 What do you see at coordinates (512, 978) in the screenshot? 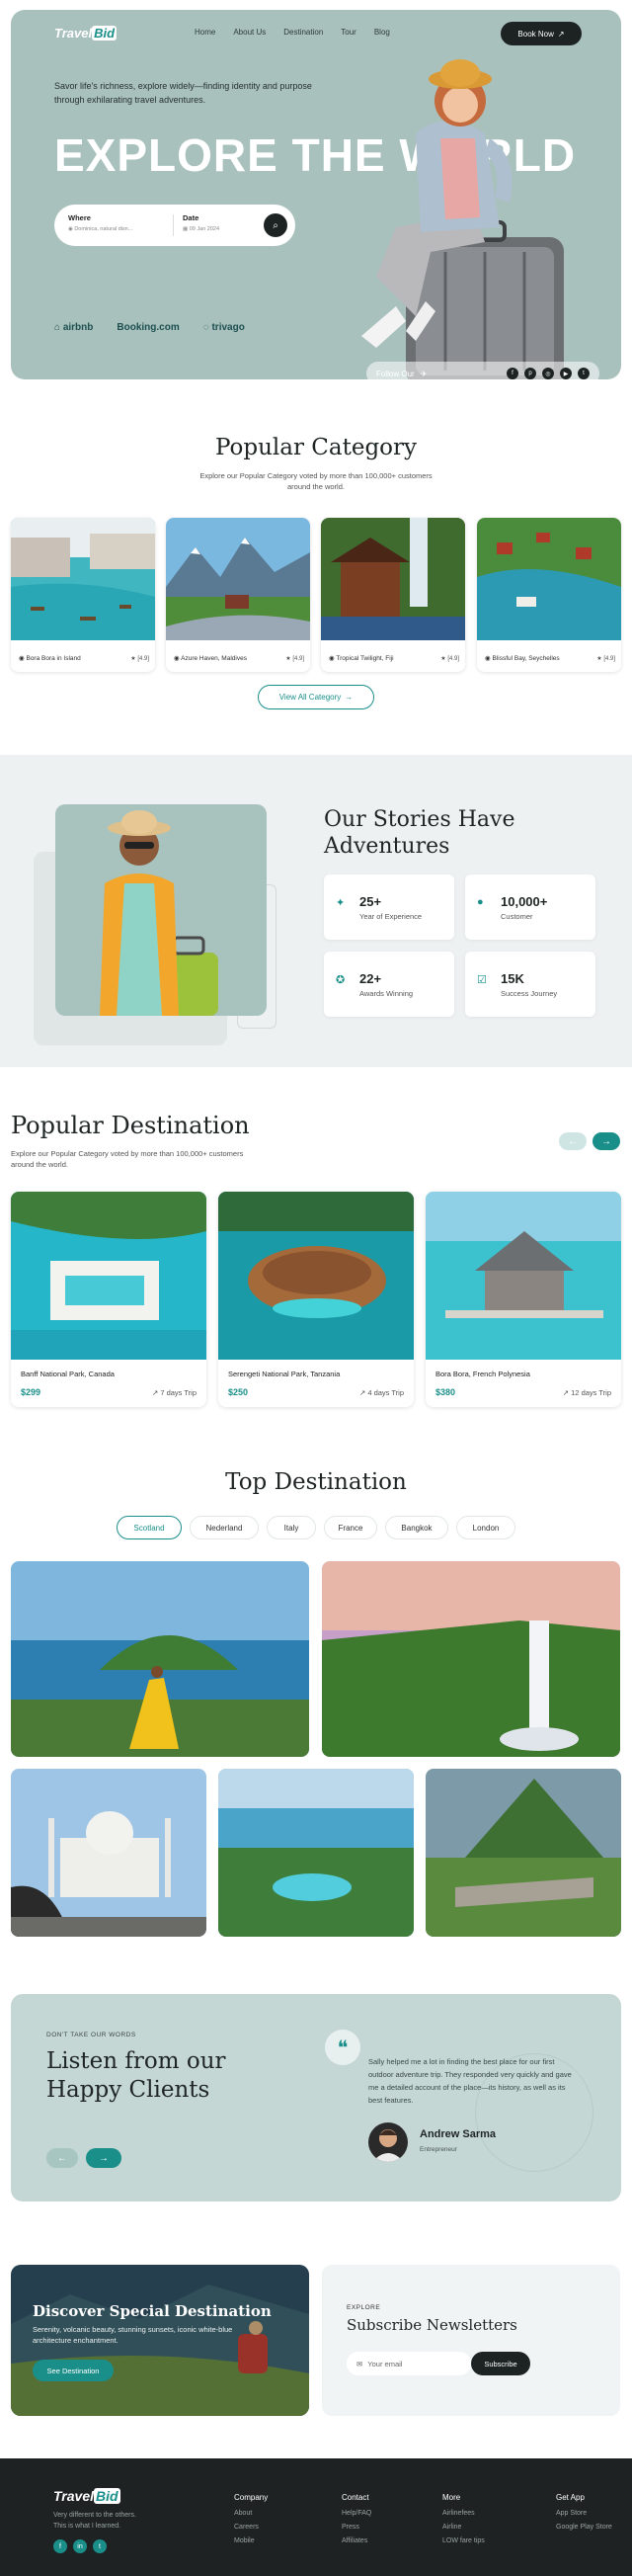
I see `stat-value: 15K` at bounding box center [512, 978].